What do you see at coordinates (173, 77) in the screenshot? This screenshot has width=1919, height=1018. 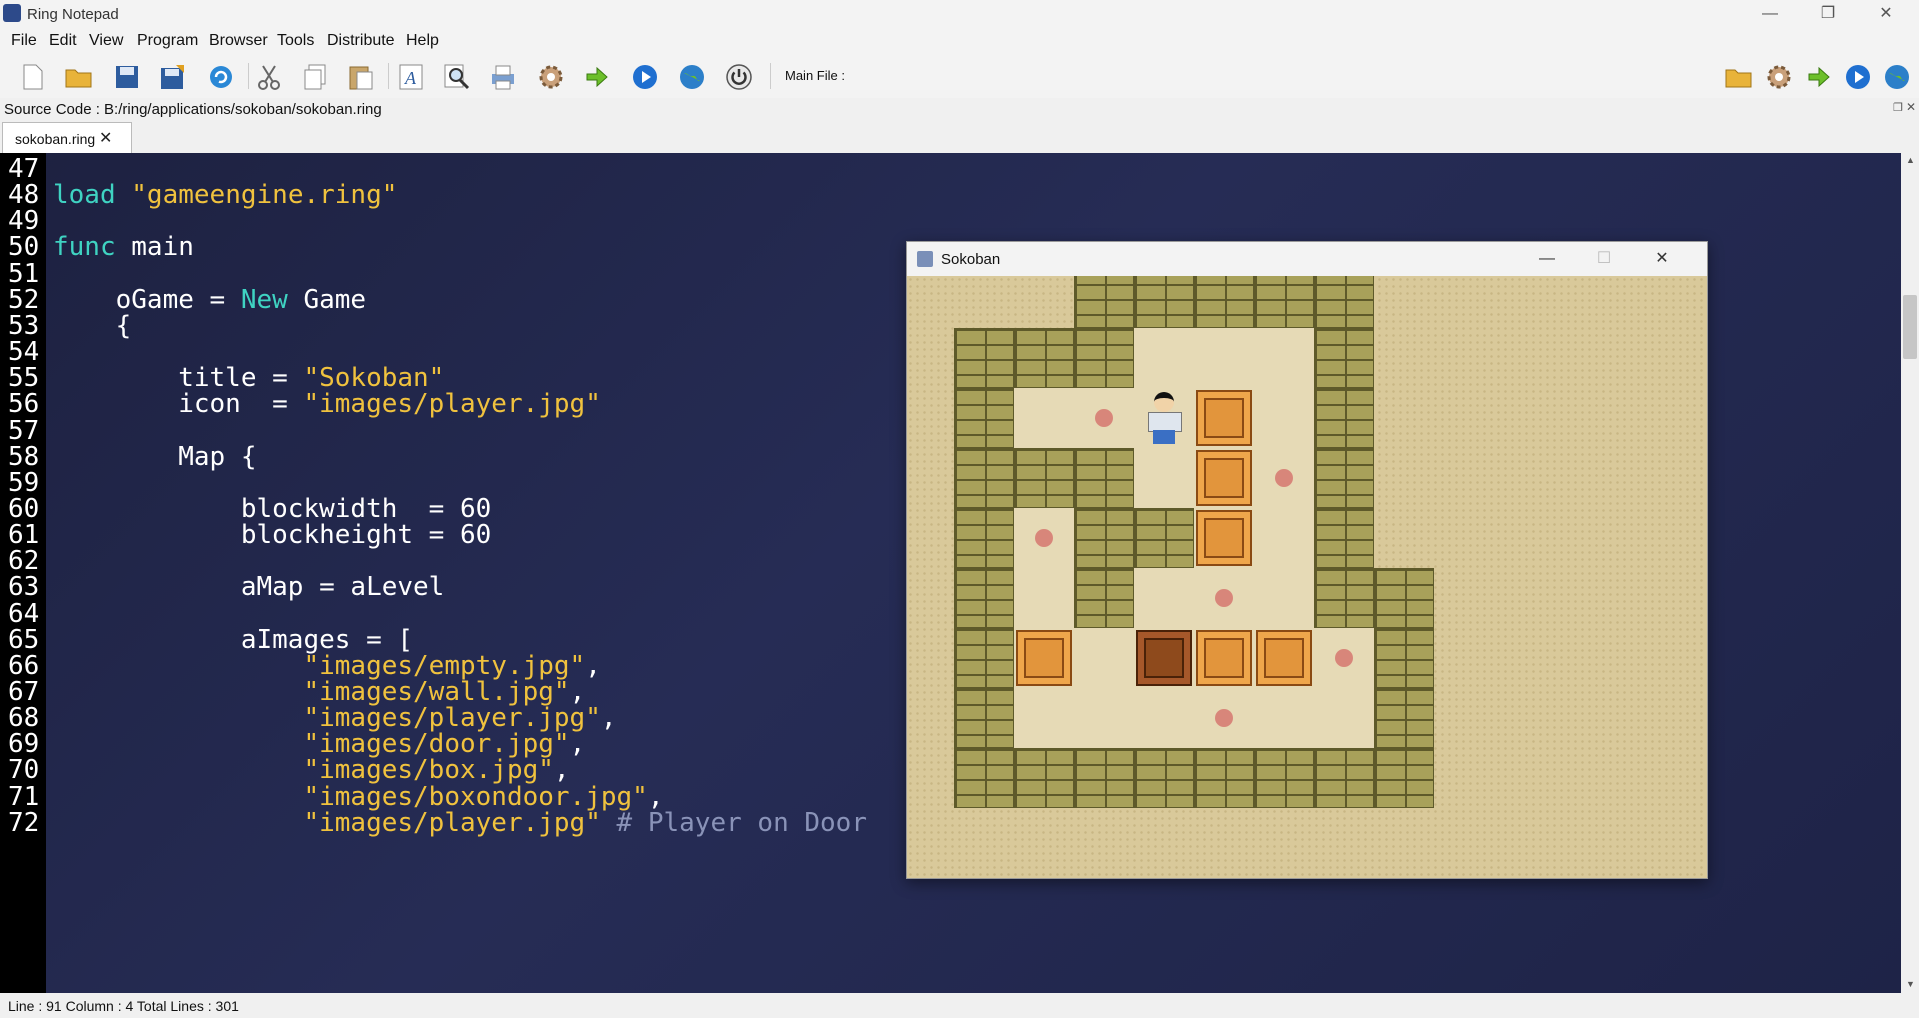 I see `save-as-icon` at bounding box center [173, 77].